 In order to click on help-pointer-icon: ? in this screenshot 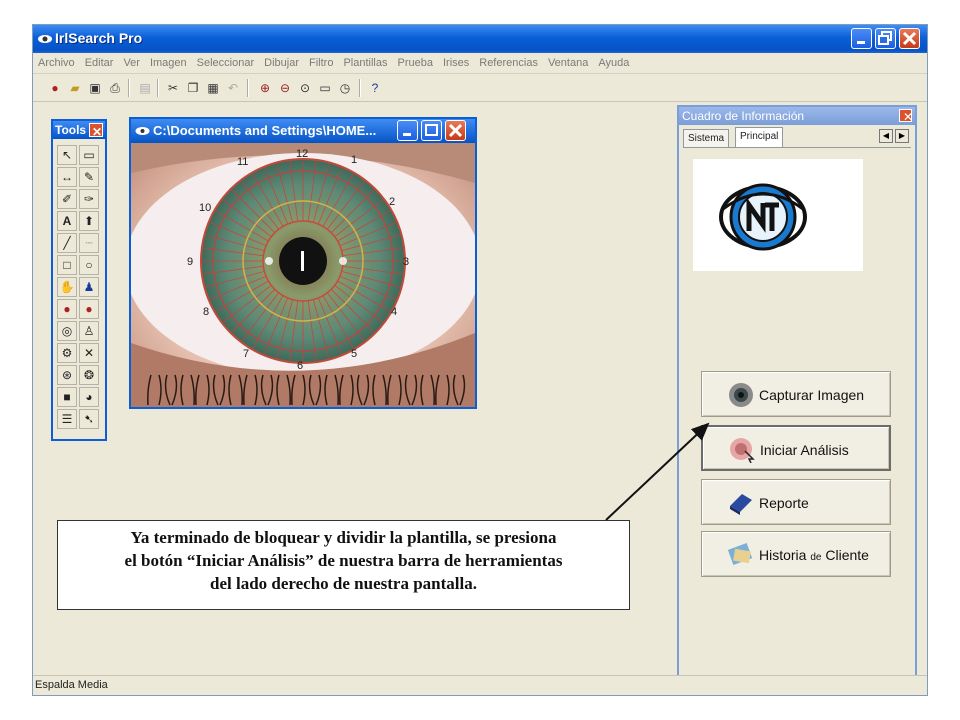, I will do `click(375, 88)`.